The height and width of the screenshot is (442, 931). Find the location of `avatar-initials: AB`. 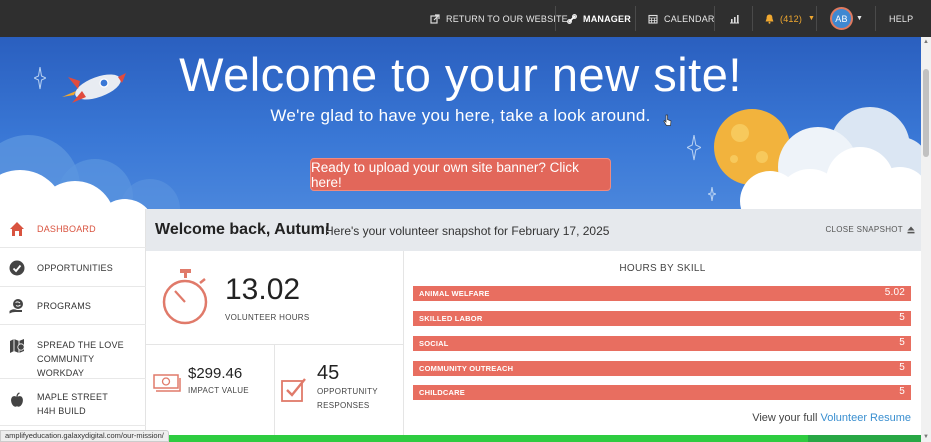

avatar-initials: AB is located at coordinates (841, 18).